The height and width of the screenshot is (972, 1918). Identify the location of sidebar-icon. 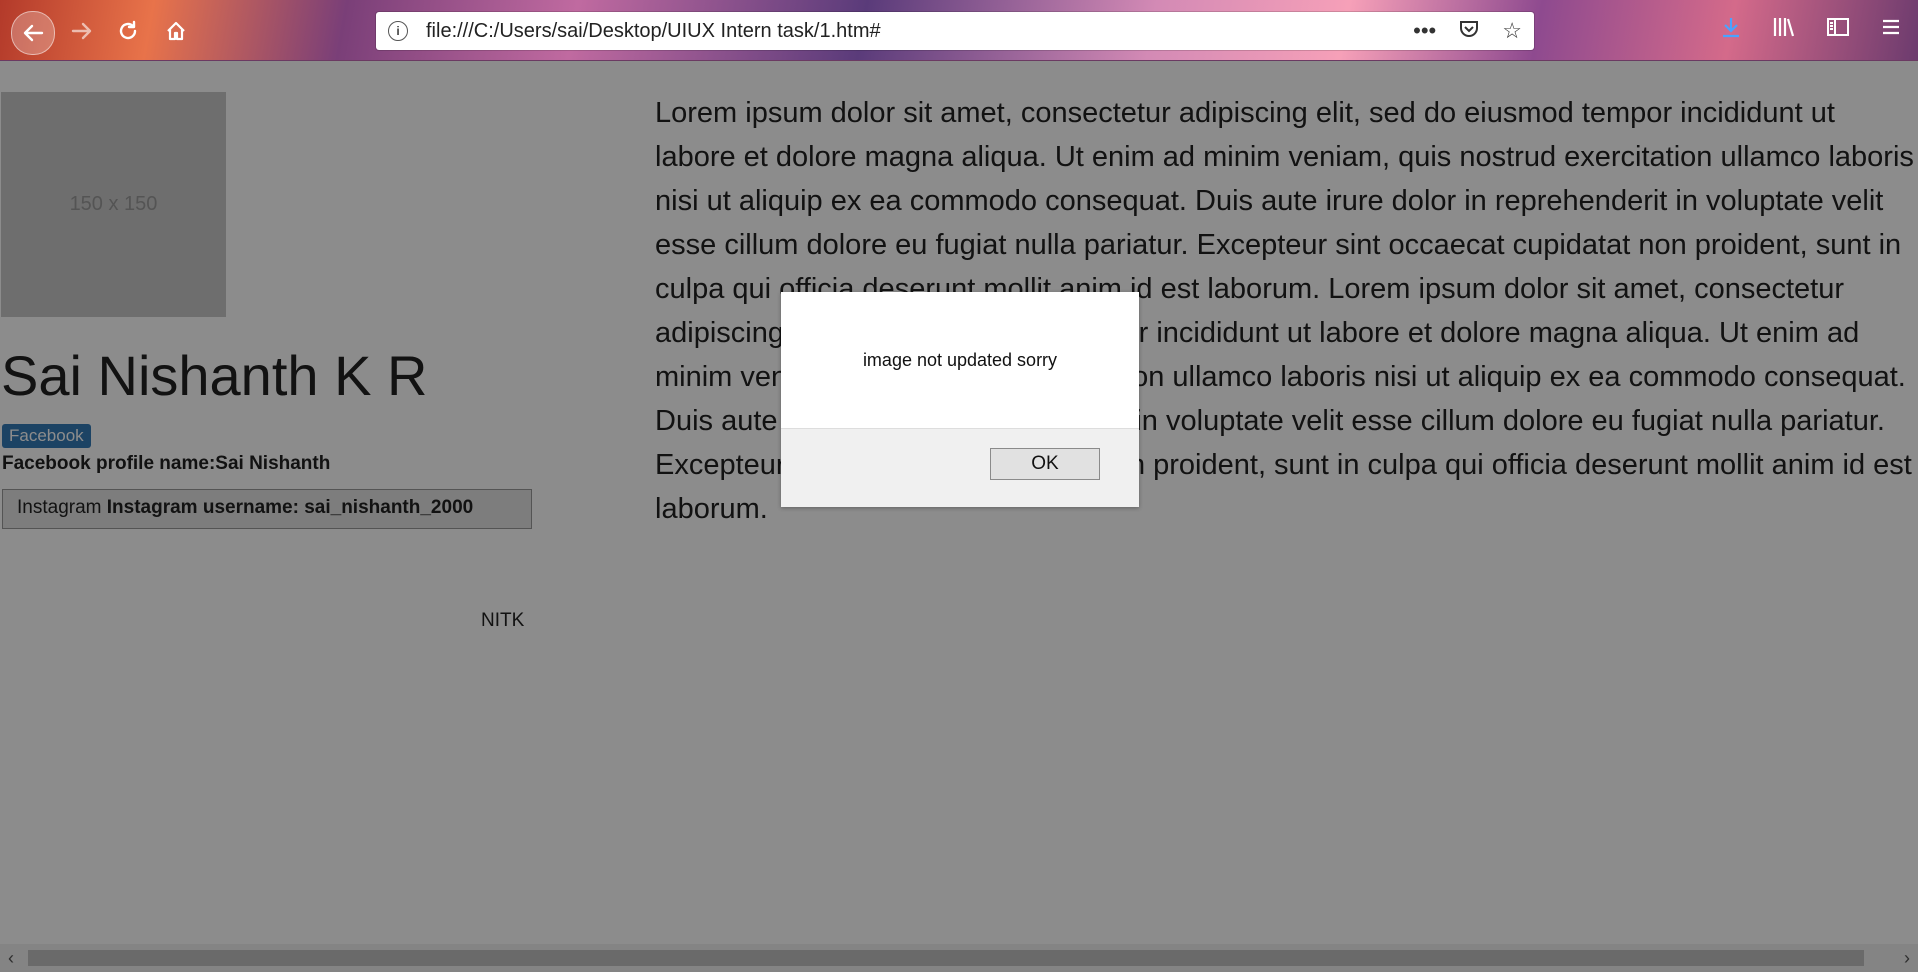
(1838, 30).